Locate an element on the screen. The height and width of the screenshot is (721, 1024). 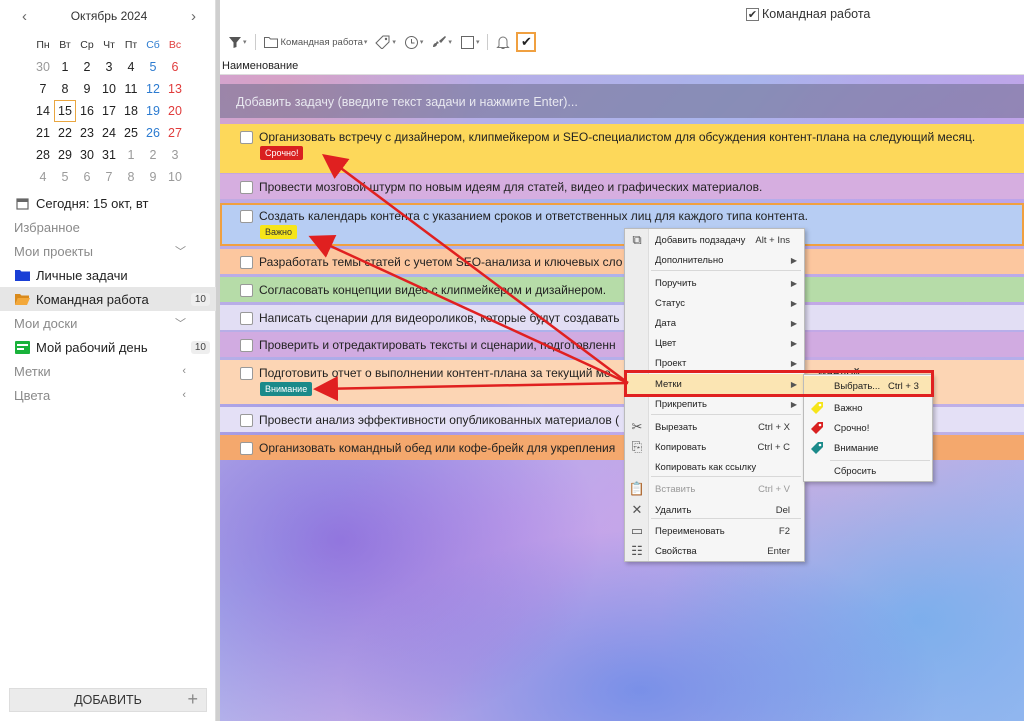
menu-item: ✂ Вырезать Ctrl + X is located at coordinates (714, 427).